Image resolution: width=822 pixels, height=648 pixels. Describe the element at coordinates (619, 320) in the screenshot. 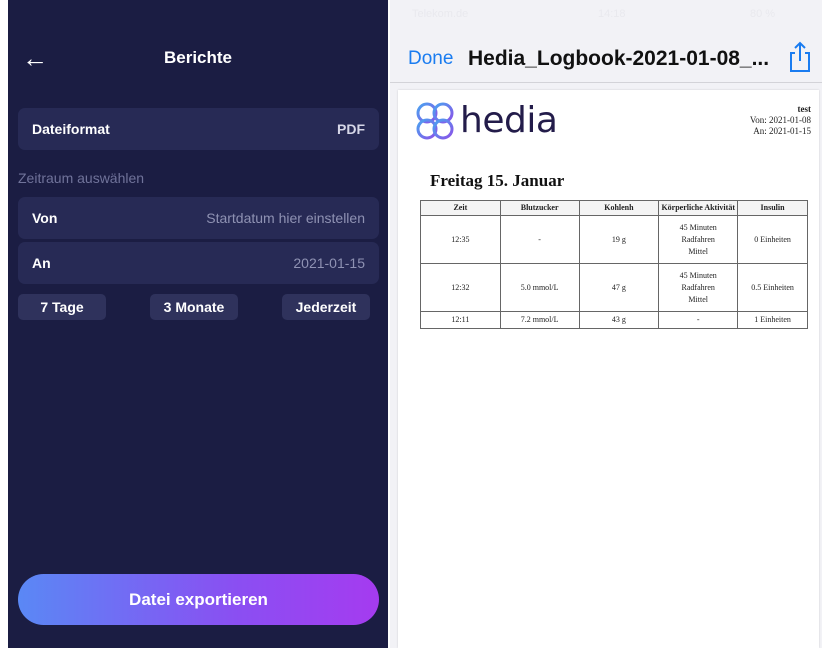

I see `cell-carbs: 43 g` at that location.